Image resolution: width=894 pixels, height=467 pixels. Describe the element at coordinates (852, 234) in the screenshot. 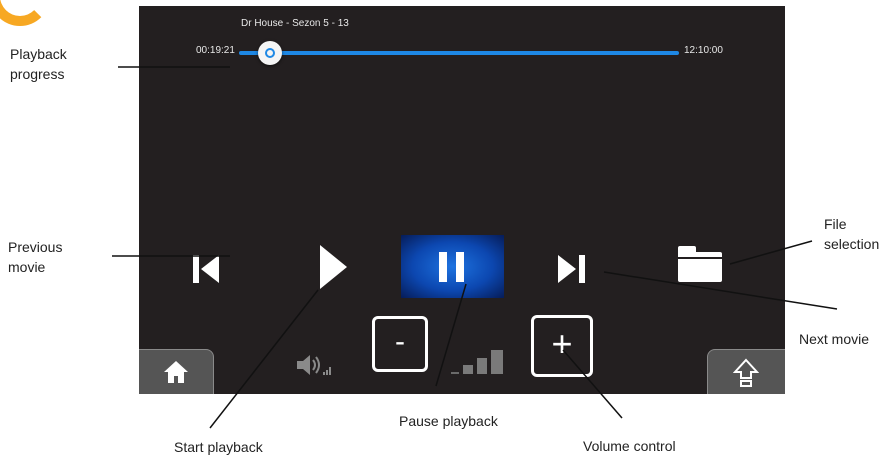

I see `label-file-selection: File selection` at that location.